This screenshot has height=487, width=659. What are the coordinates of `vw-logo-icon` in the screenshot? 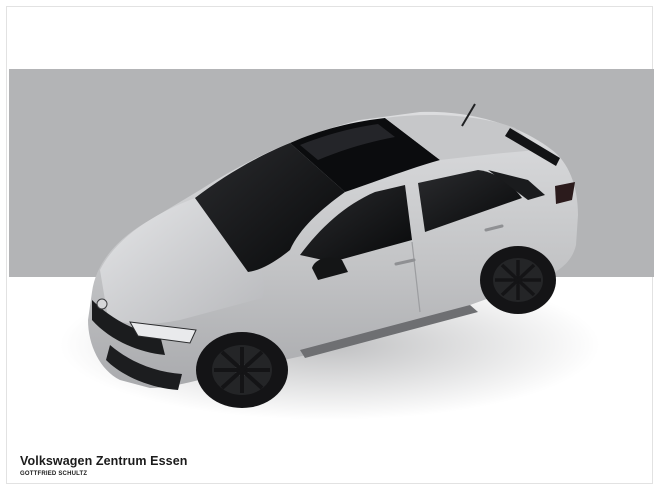 It's located at (102, 304).